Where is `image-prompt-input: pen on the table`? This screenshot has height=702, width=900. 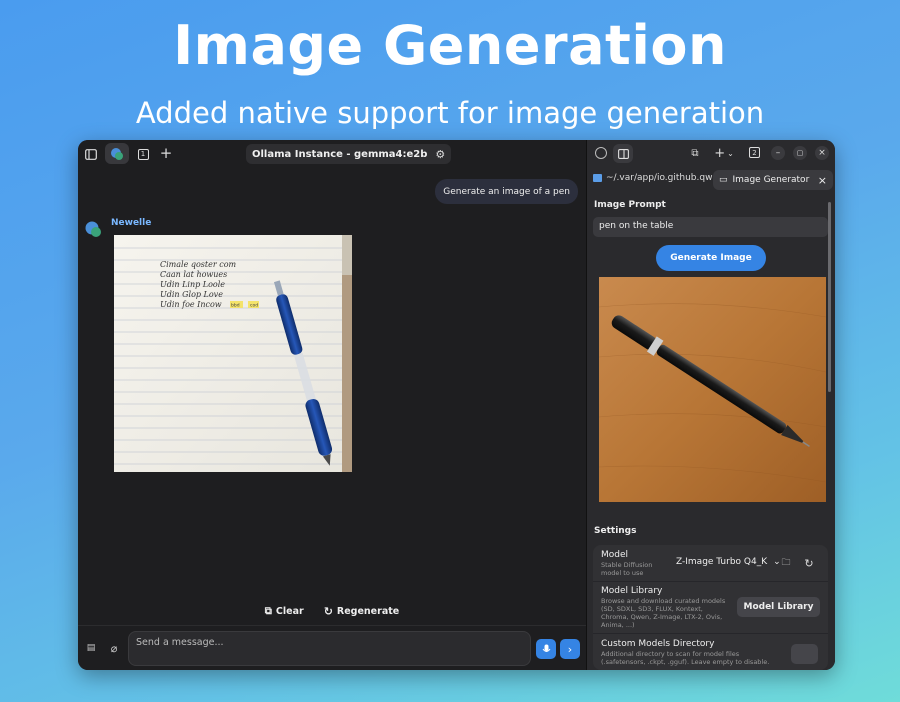 image-prompt-input: pen on the table is located at coordinates (710, 227).